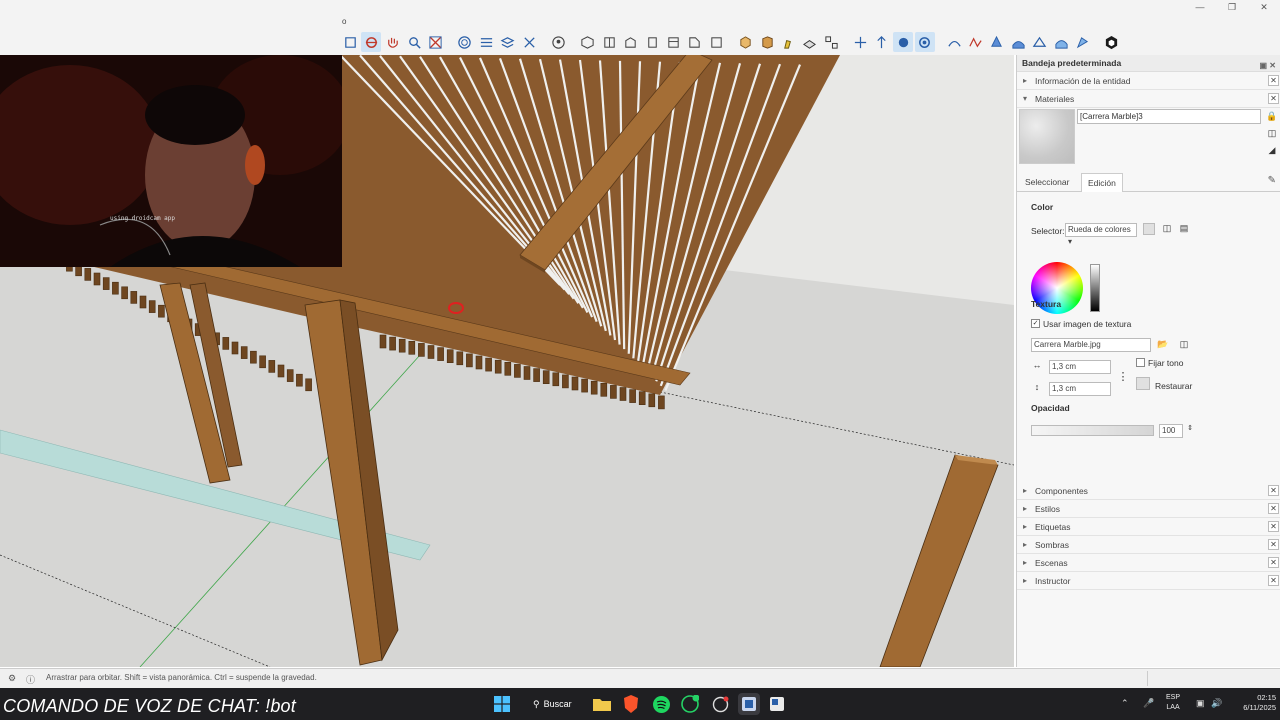 The width and height of the screenshot is (1280, 720). What do you see at coordinates (1200, 703) in the screenshot?
I see `network-icon: ▣` at bounding box center [1200, 703].